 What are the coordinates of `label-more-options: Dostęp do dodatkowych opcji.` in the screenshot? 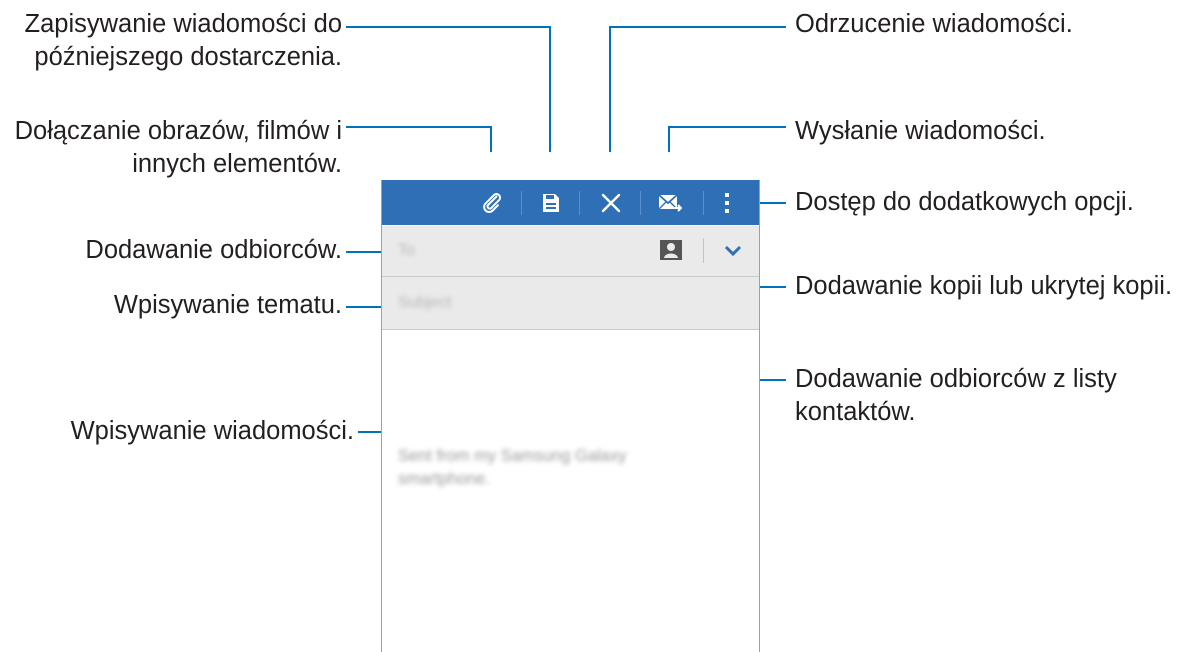 It's located at (964, 202).